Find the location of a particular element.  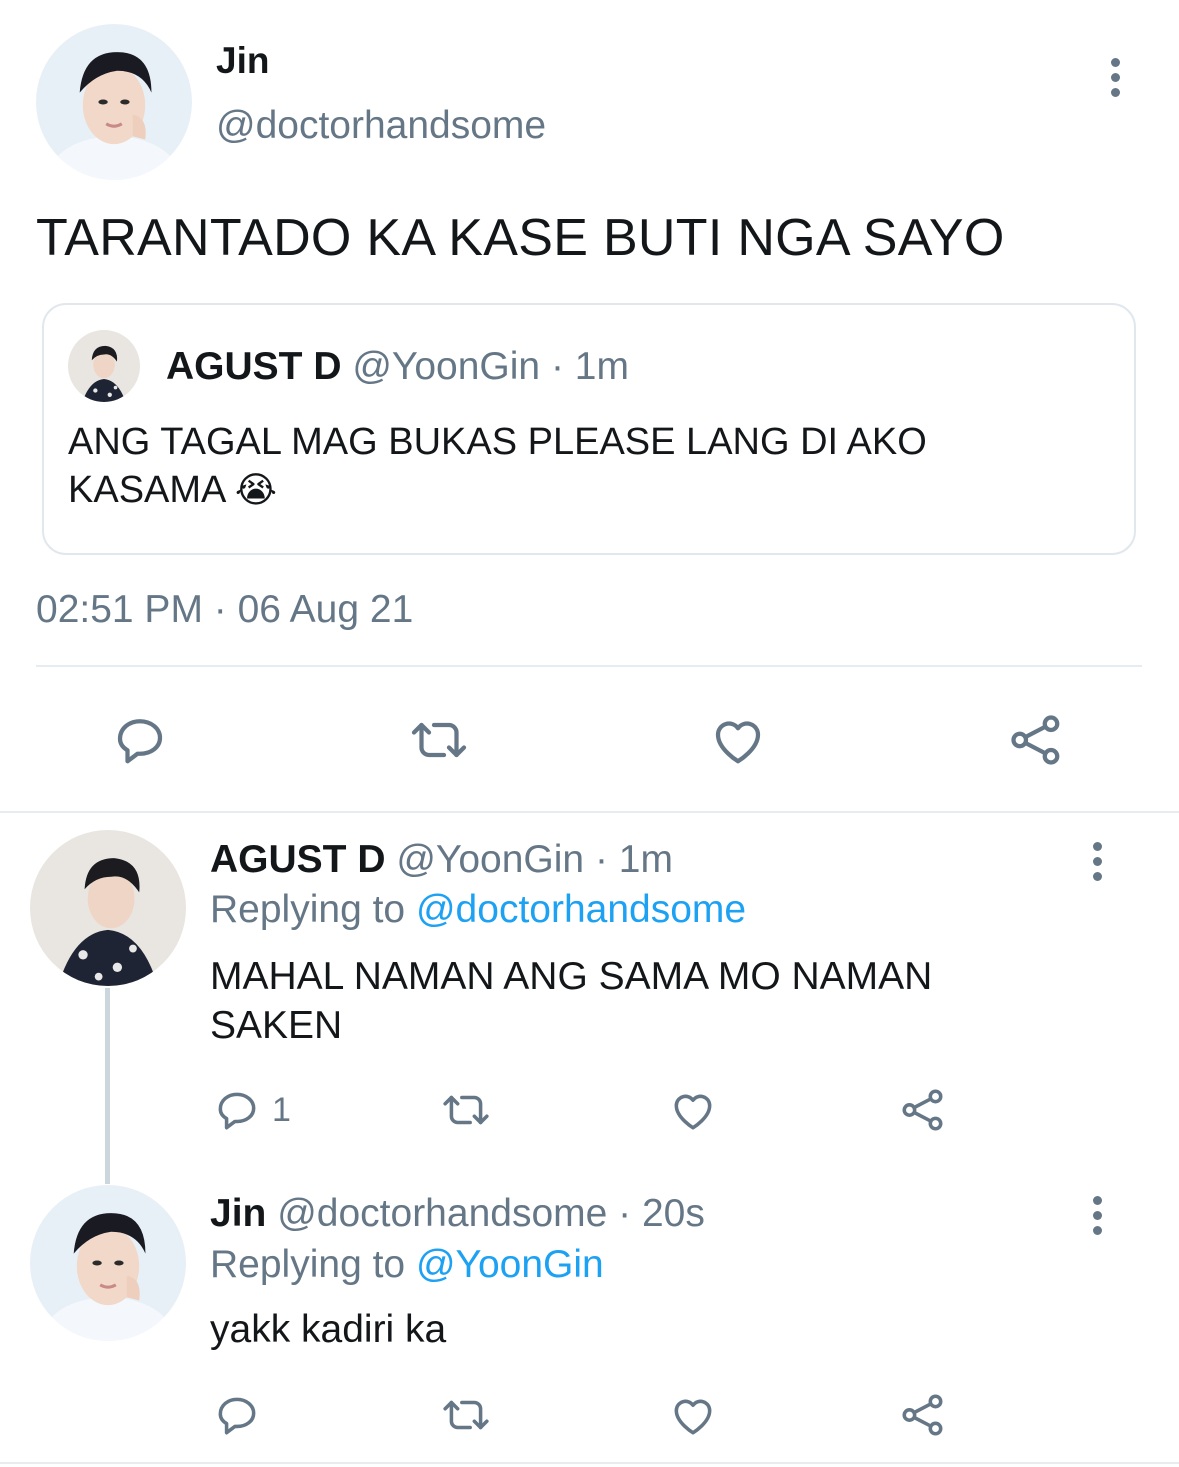

author-name: Jin is located at coordinates (242, 61).